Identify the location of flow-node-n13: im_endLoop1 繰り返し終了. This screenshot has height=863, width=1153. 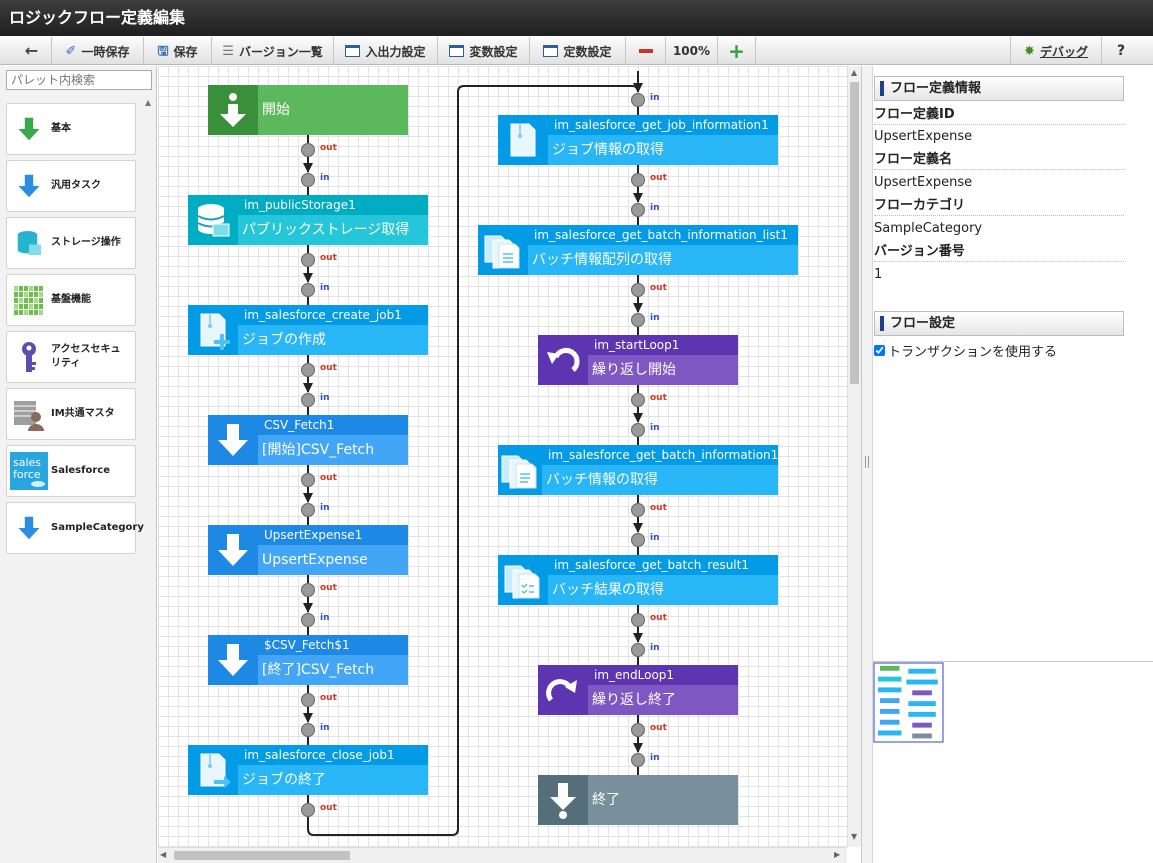
(638, 690).